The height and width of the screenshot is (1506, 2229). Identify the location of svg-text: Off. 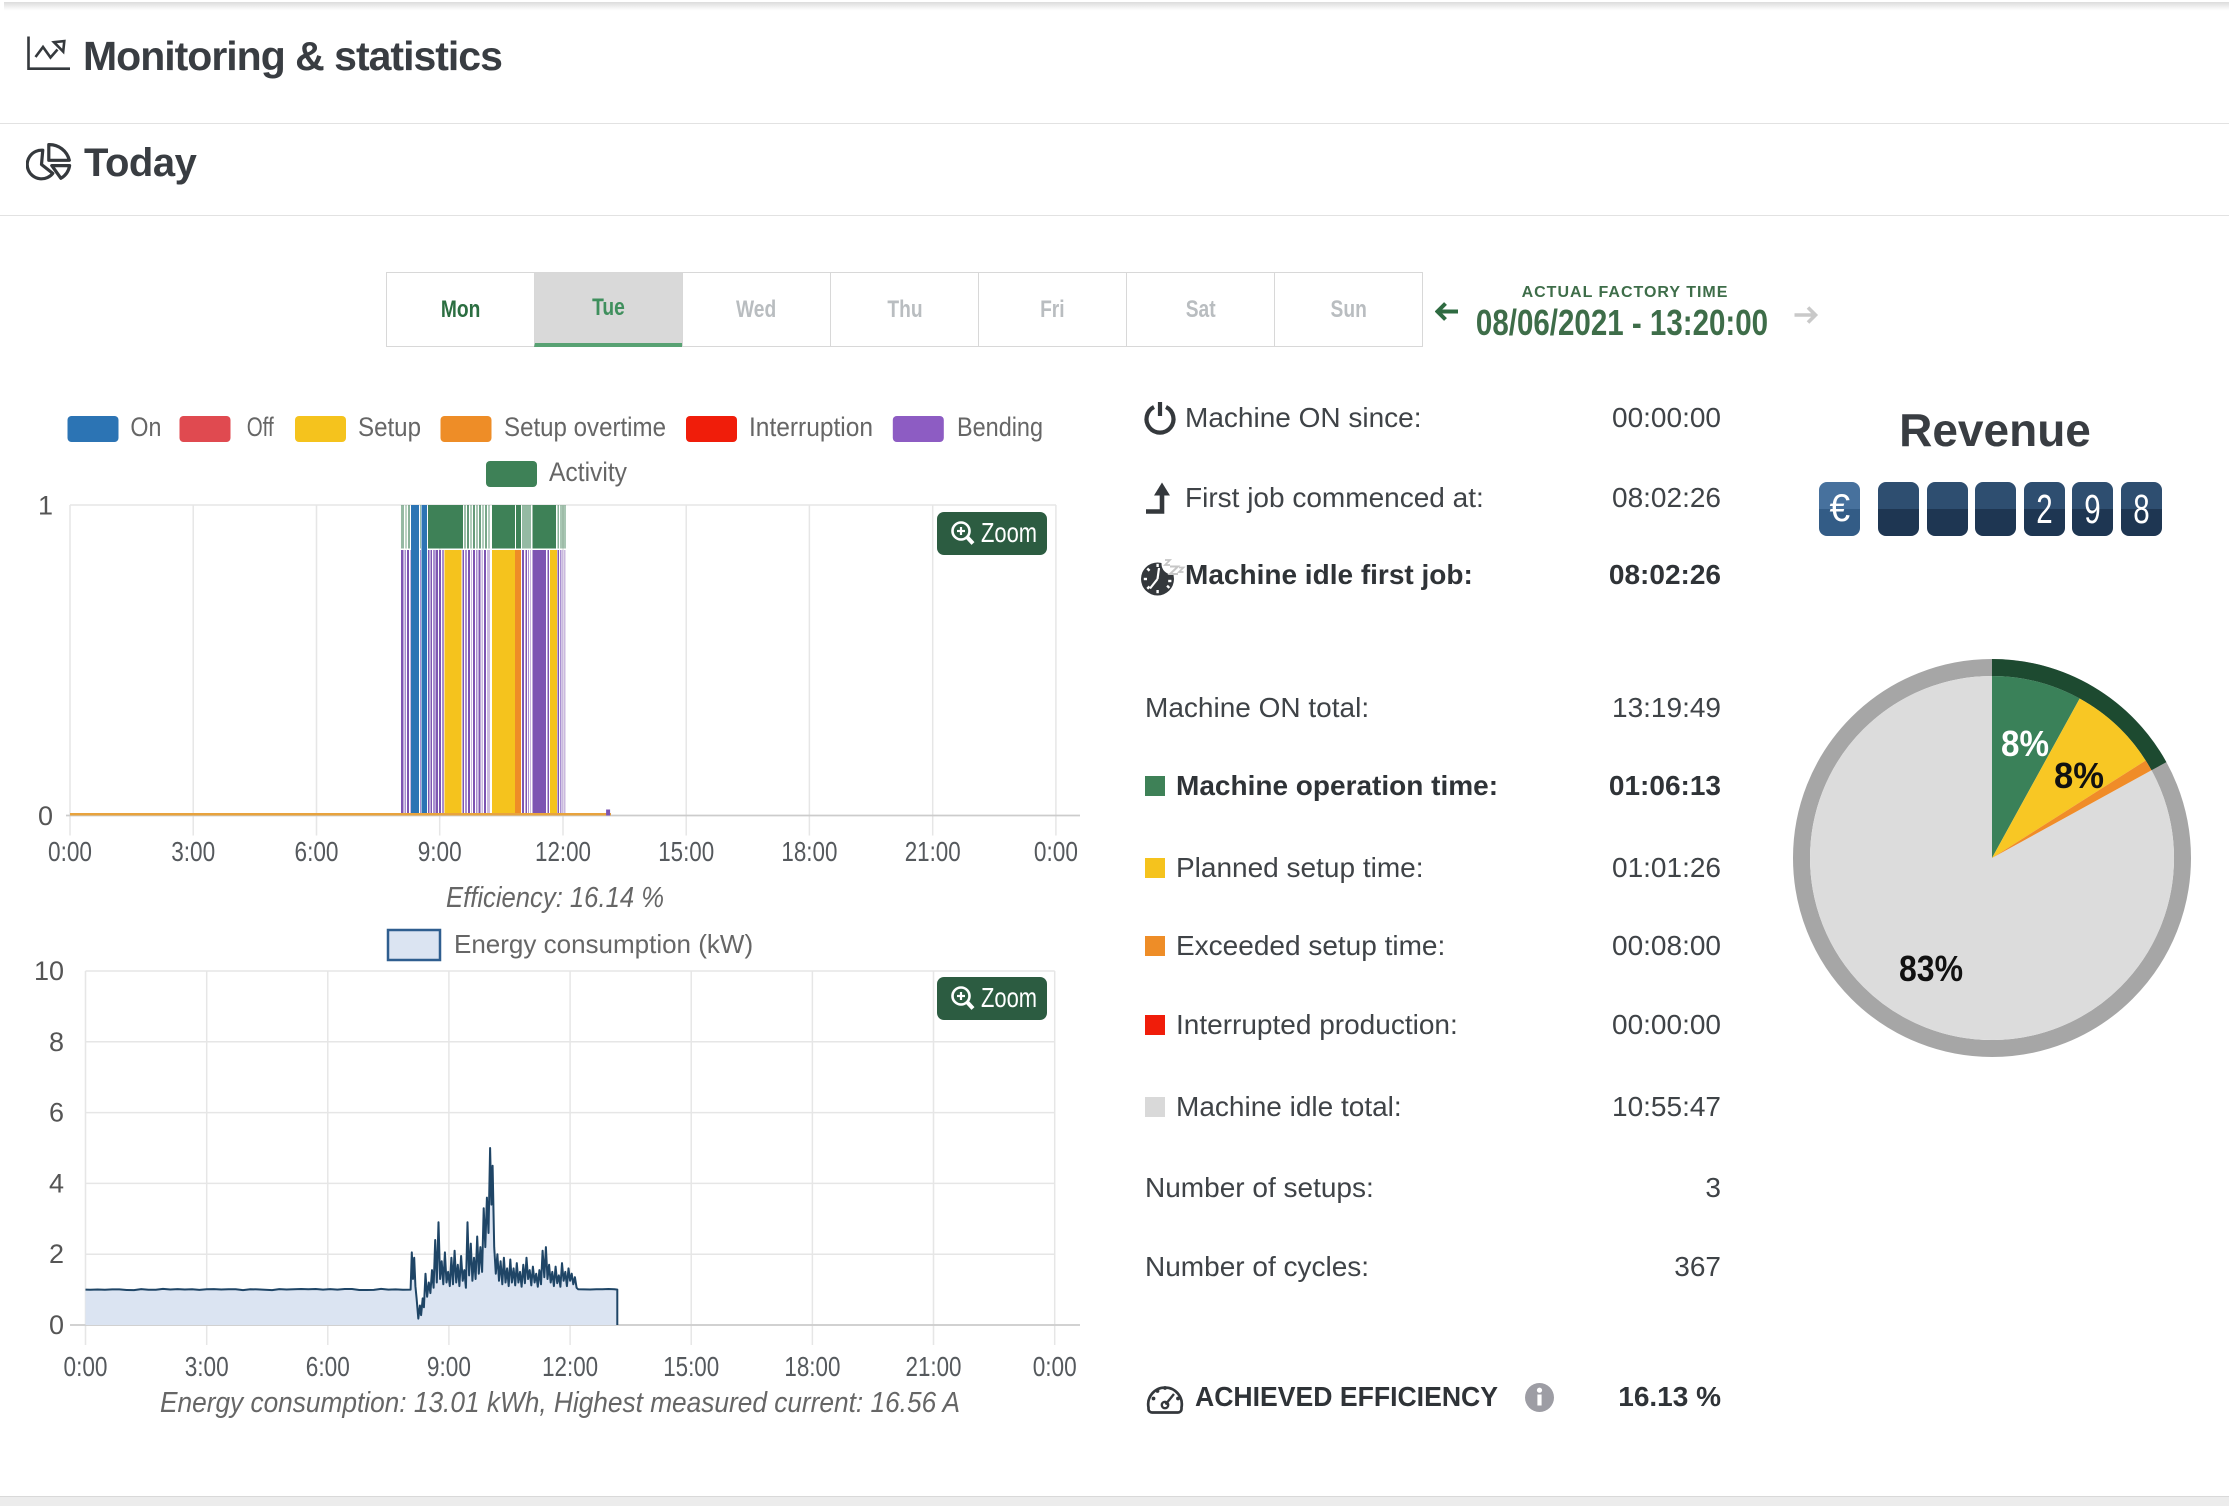
(260, 427).